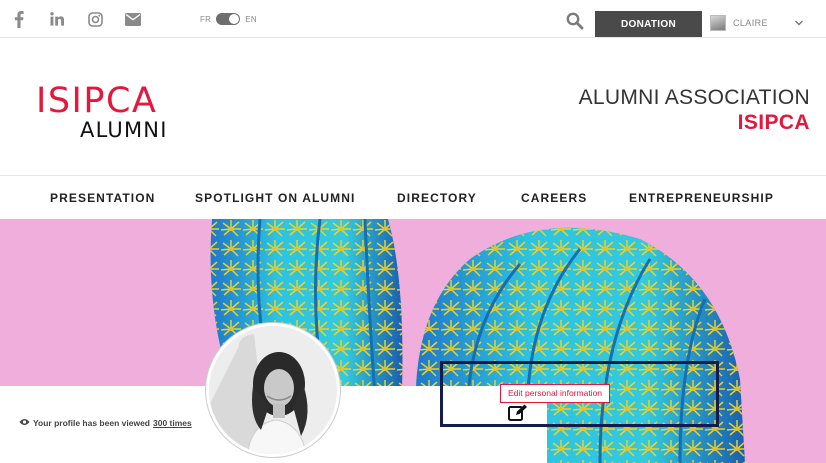 The image size is (826, 463). I want to click on language-toggle, so click(228, 19).